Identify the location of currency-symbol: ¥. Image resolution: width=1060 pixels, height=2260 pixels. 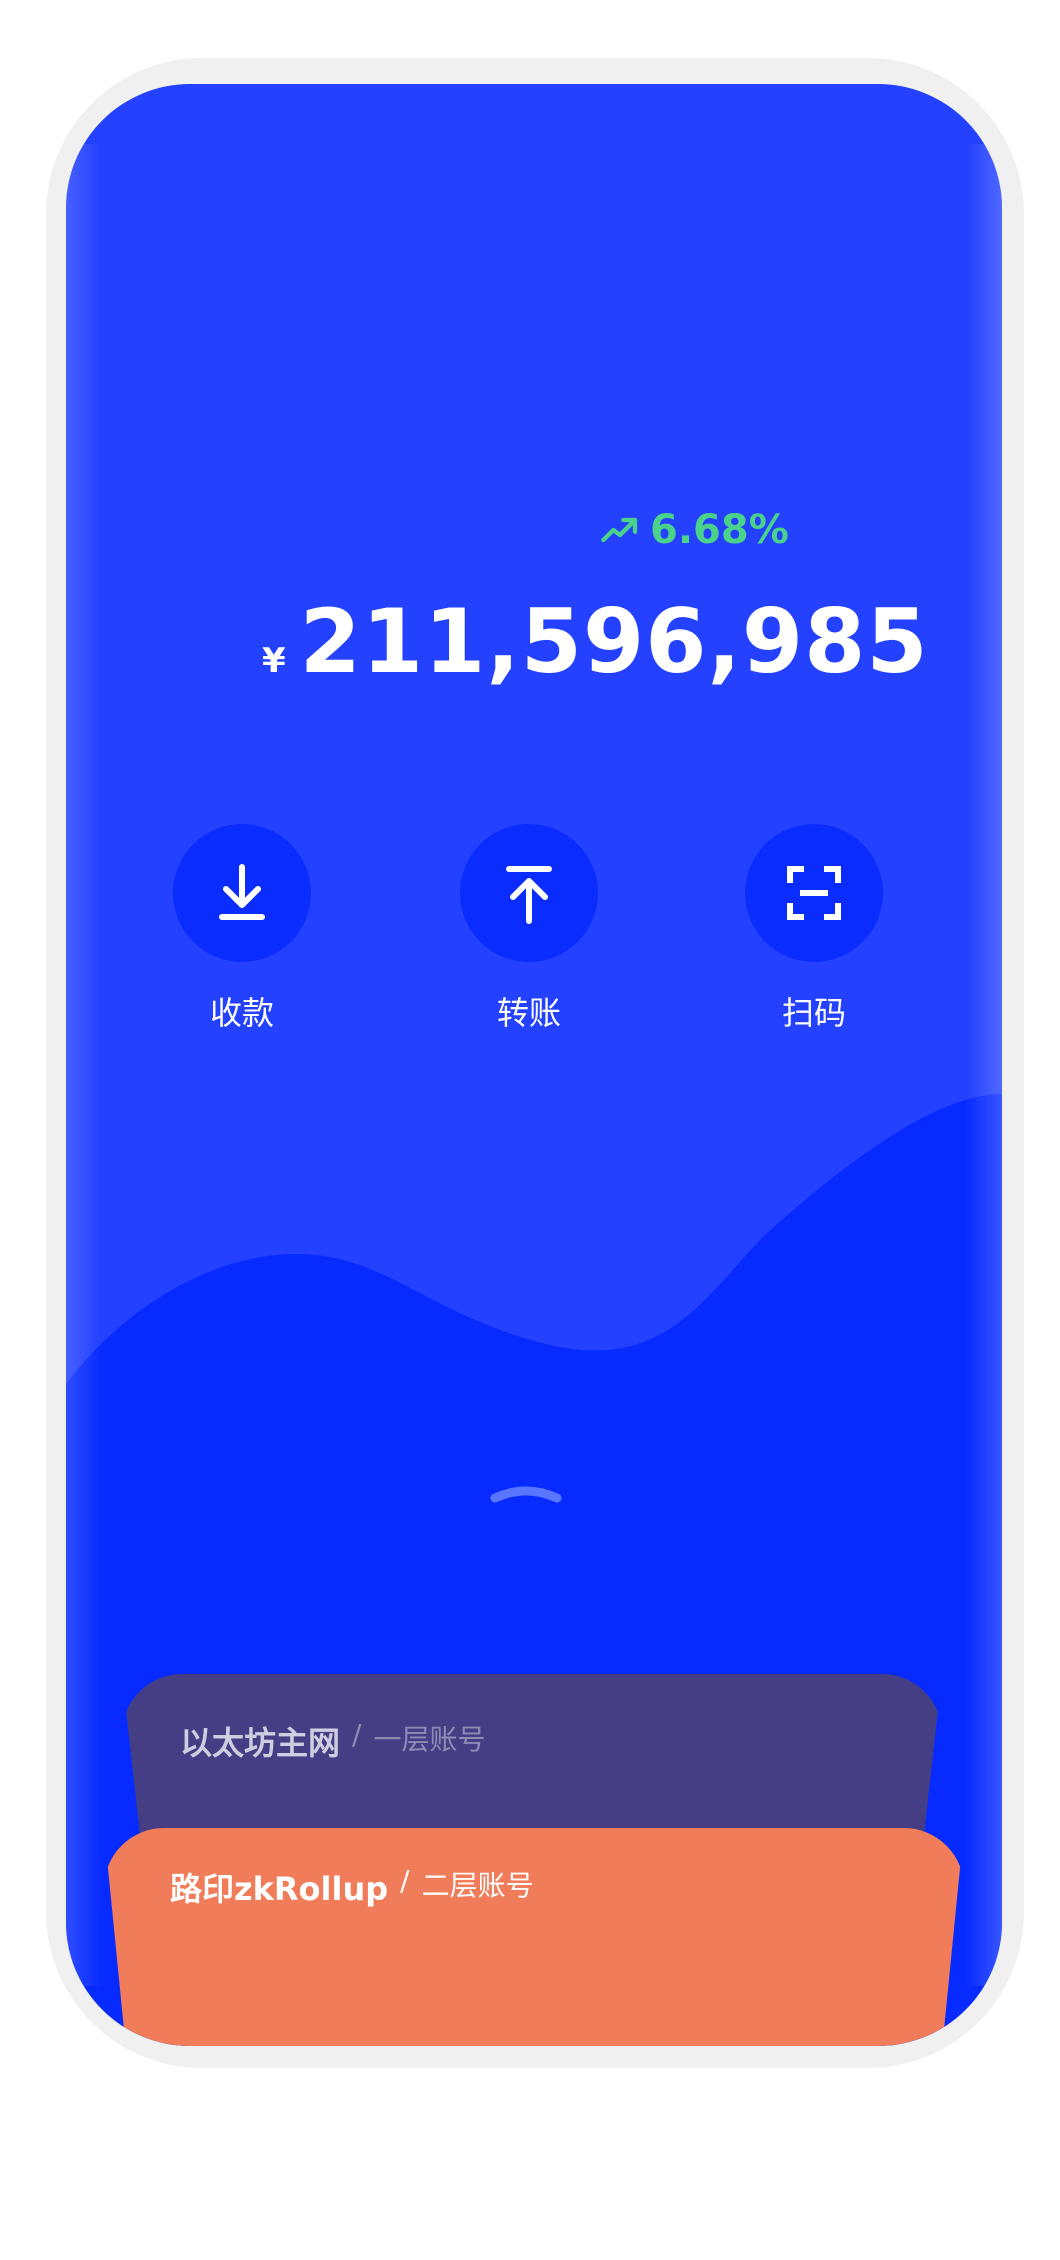
(274, 661).